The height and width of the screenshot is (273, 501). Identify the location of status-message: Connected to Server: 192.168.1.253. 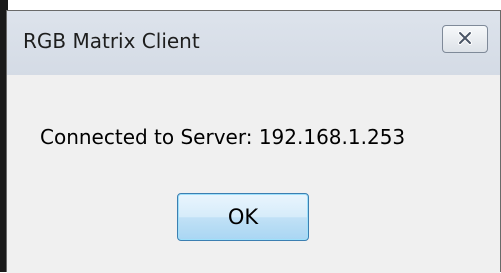
(223, 137).